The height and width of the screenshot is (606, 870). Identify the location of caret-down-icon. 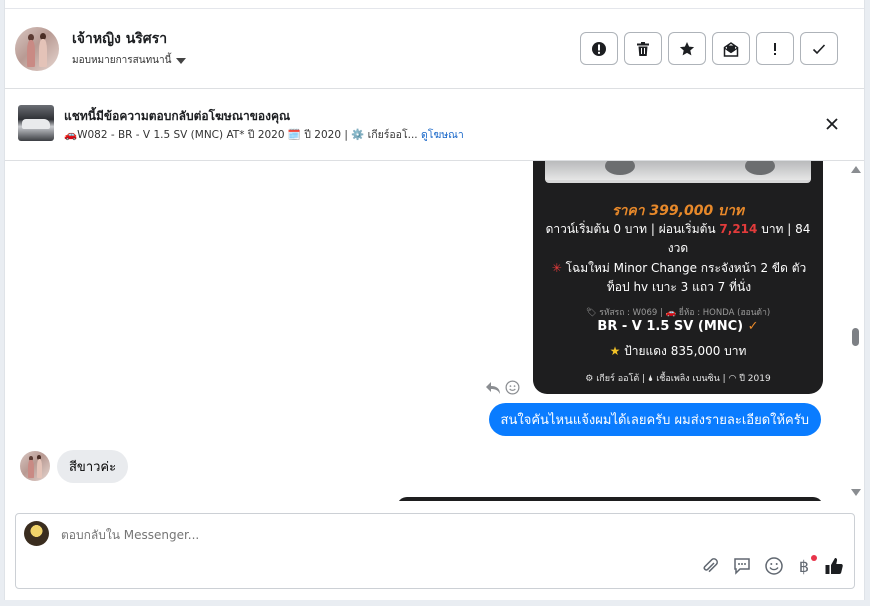
(181, 60).